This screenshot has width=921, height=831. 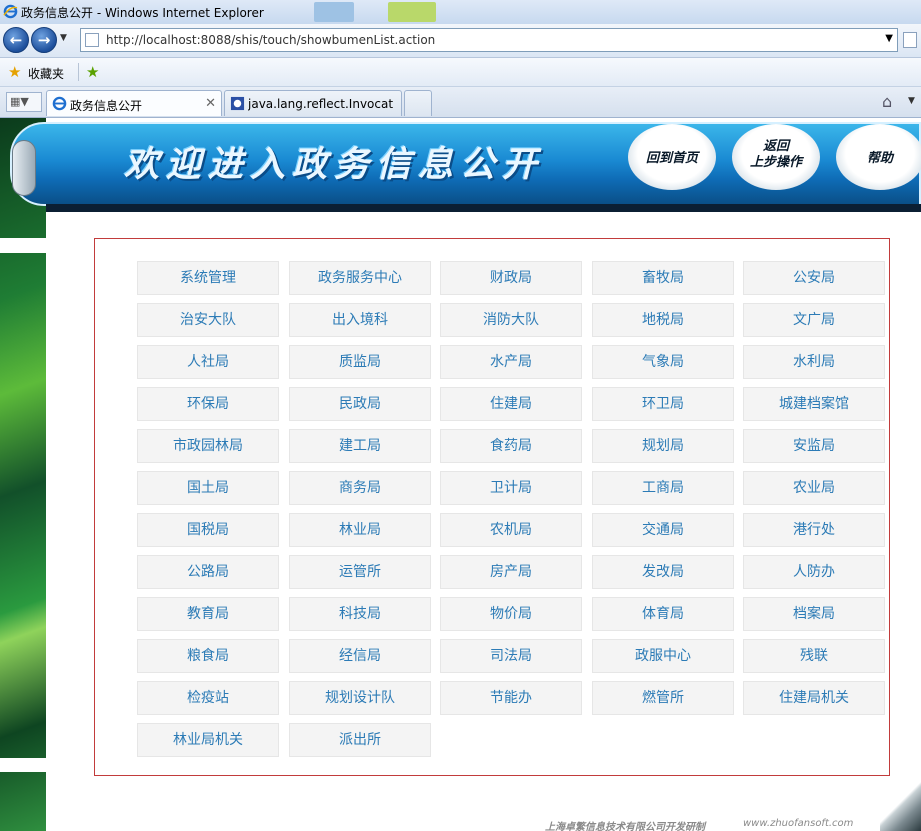 I want to click on department-button: 运管所, so click(x=360, y=572).